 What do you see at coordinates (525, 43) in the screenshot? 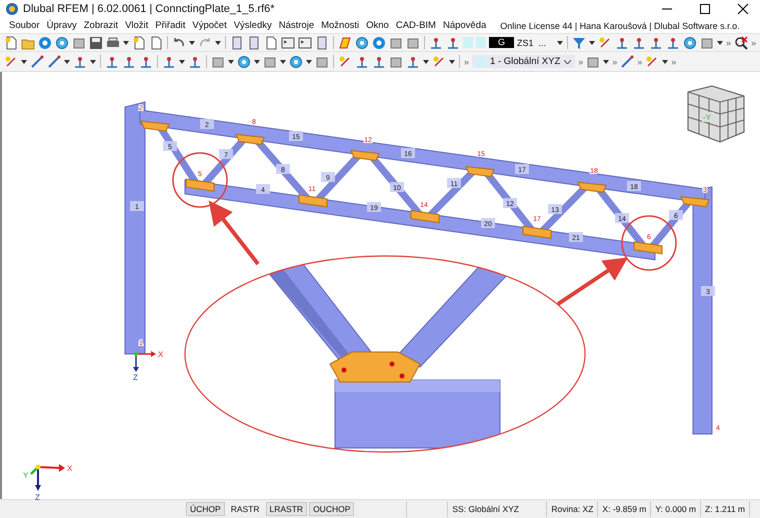
I see `load-case-label: ZS1` at bounding box center [525, 43].